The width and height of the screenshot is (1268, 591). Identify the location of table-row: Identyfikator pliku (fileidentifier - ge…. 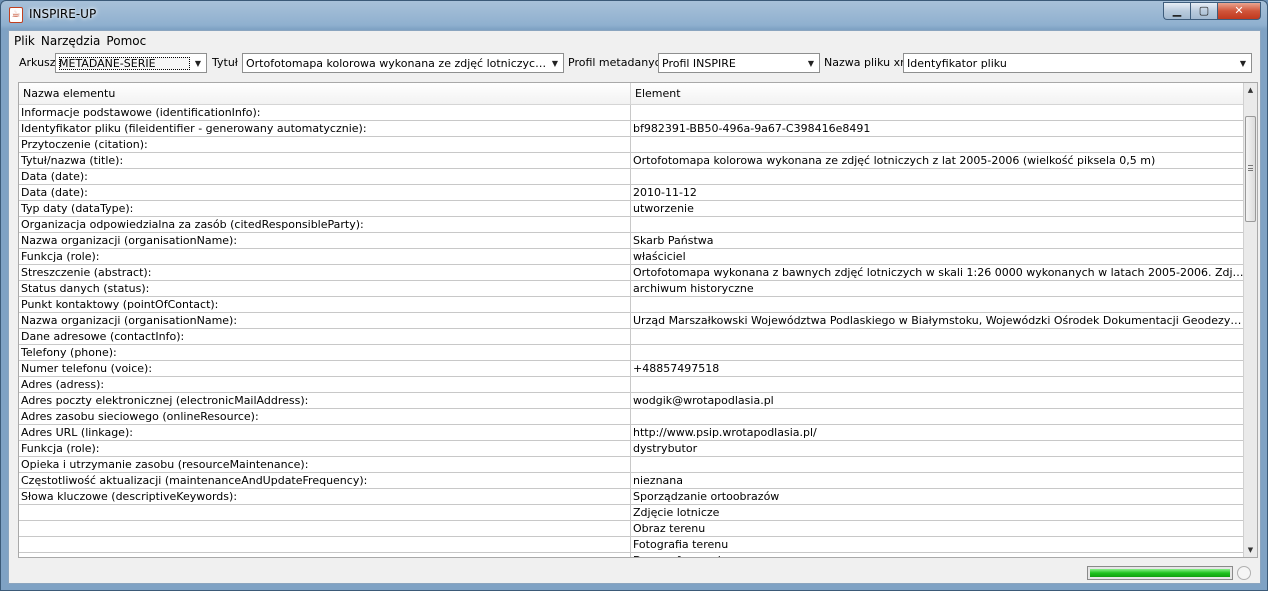
(632, 129).